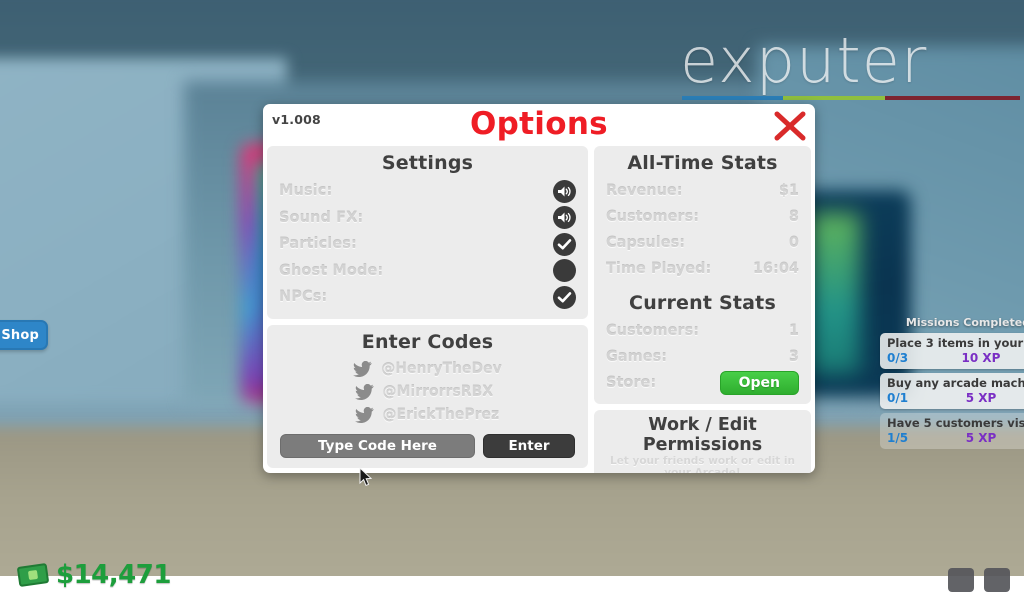 The width and height of the screenshot is (1024, 592). Describe the element at coordinates (776, 269) in the screenshot. I see `stat-value: 16:04` at that location.